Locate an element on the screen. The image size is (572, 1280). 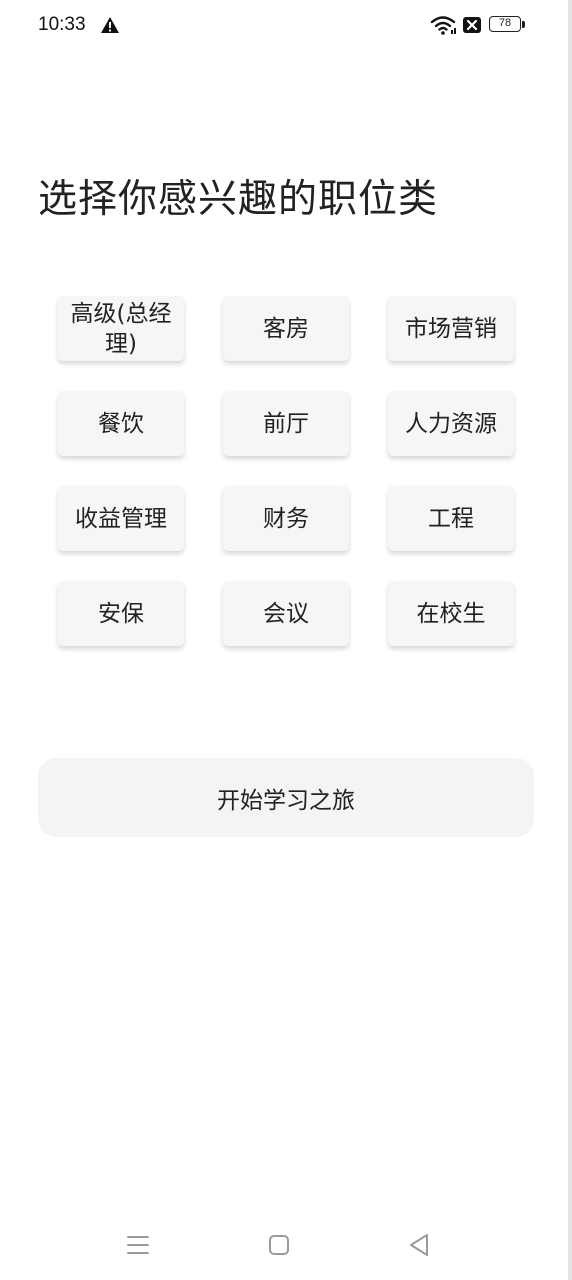
page-title: 选择你感兴趣的职位类 is located at coordinates (238, 199).